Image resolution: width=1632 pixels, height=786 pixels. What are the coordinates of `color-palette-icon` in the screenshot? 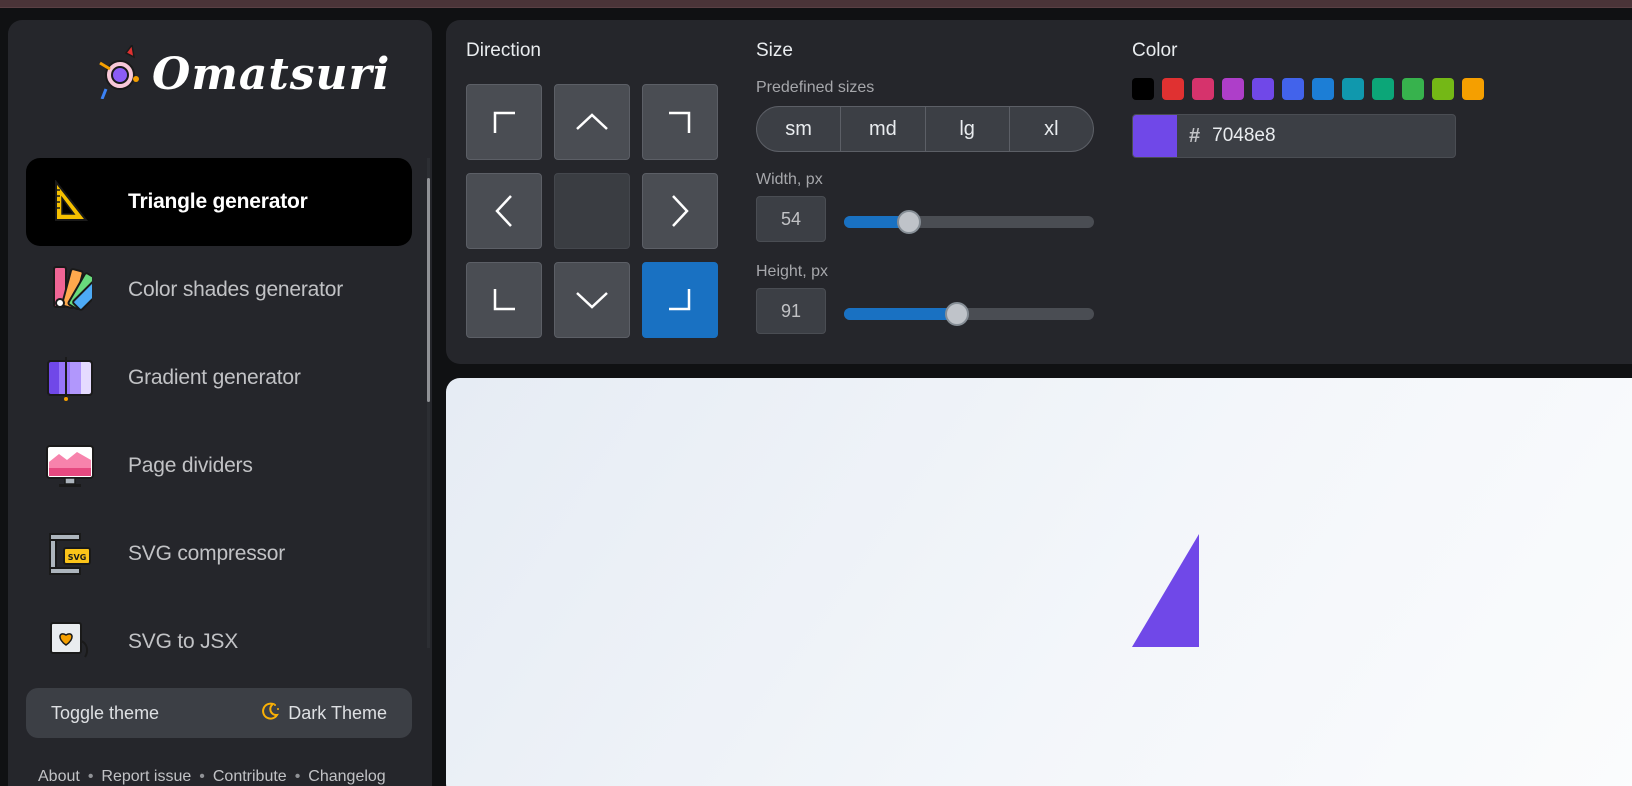 It's located at (70, 290).